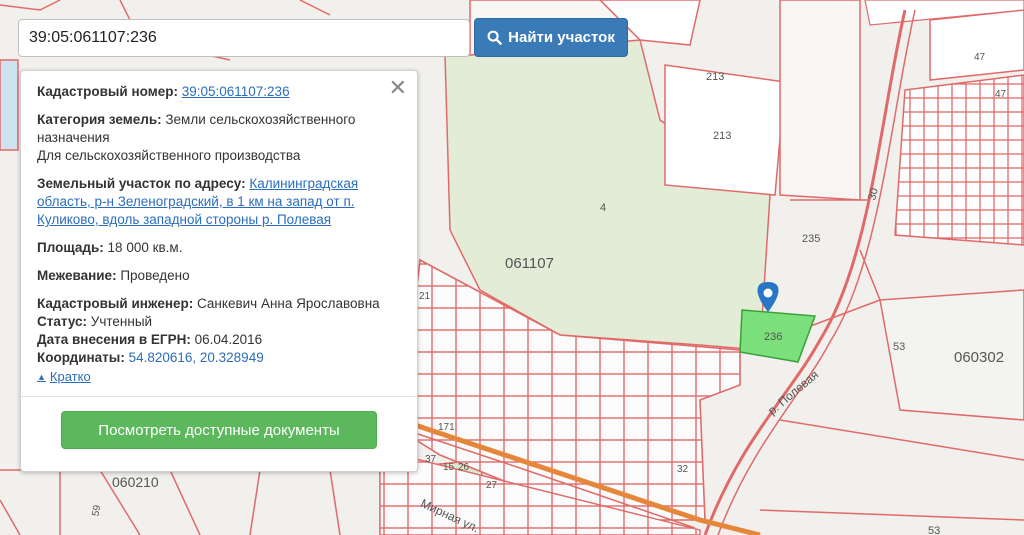 This screenshot has height=535, width=1024. What do you see at coordinates (244, 38) in the screenshot?
I see `cadastral-search-input` at bounding box center [244, 38].